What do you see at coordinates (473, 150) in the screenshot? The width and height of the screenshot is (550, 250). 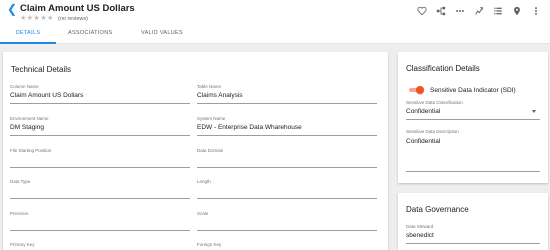 I see `sensitive-data-description-field: Sensitive Data Description Confidential` at bounding box center [473, 150].